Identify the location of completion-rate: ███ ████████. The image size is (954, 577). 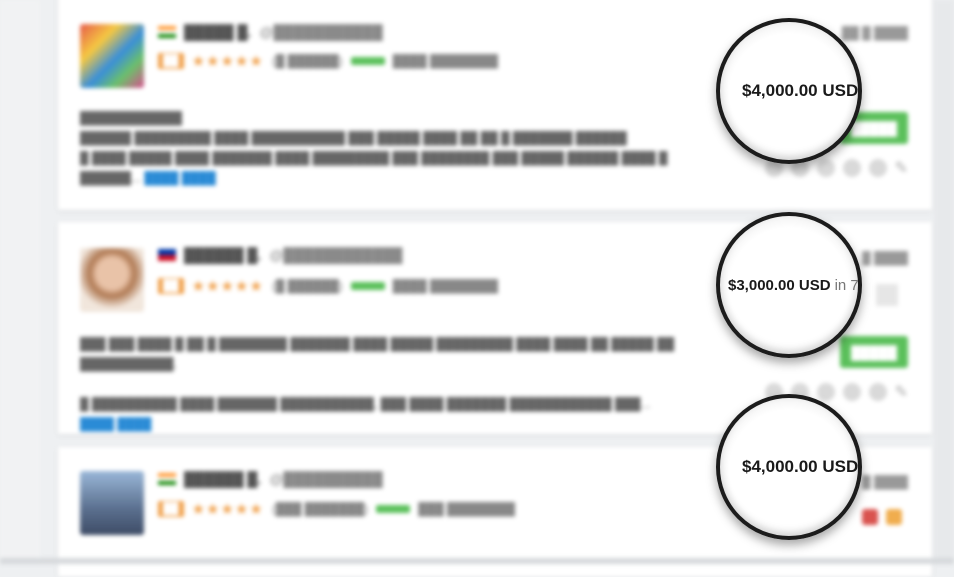
(467, 509).